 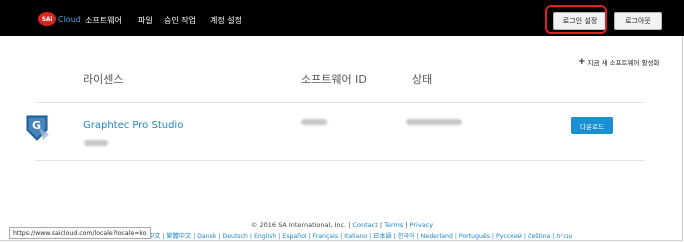 What do you see at coordinates (103, 79) in the screenshot?
I see `column-header-license: 라이센스` at bounding box center [103, 79].